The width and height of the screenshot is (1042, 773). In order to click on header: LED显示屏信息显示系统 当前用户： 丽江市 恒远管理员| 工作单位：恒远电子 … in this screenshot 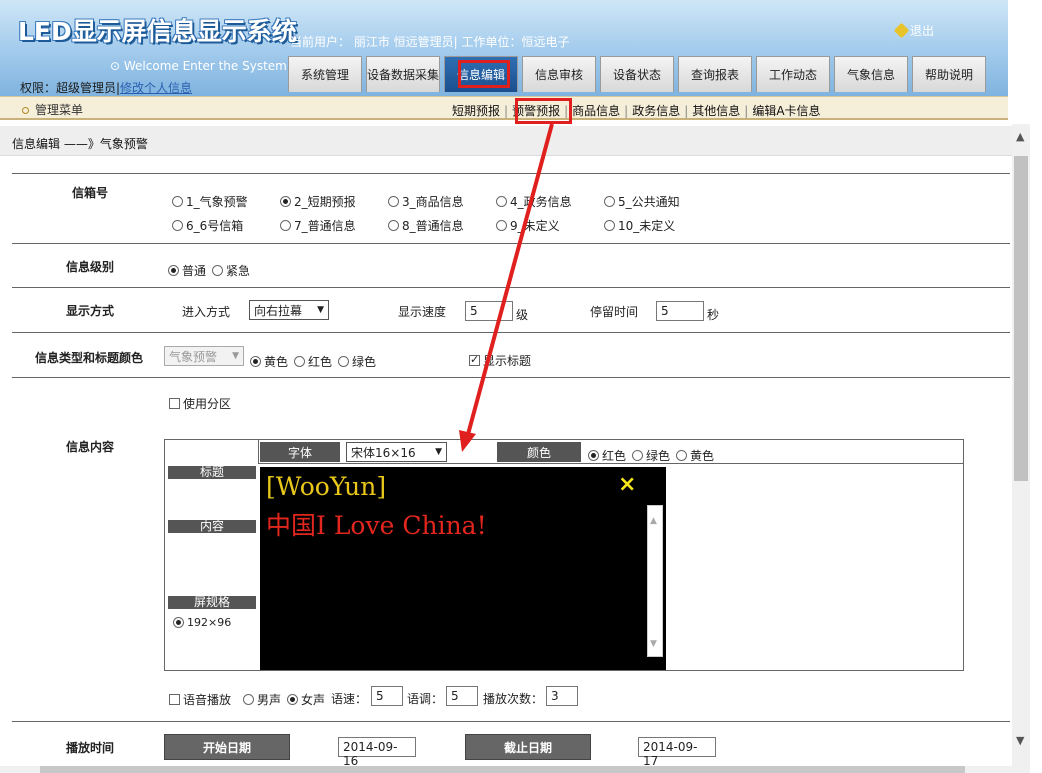, I will do `click(504, 48)`.